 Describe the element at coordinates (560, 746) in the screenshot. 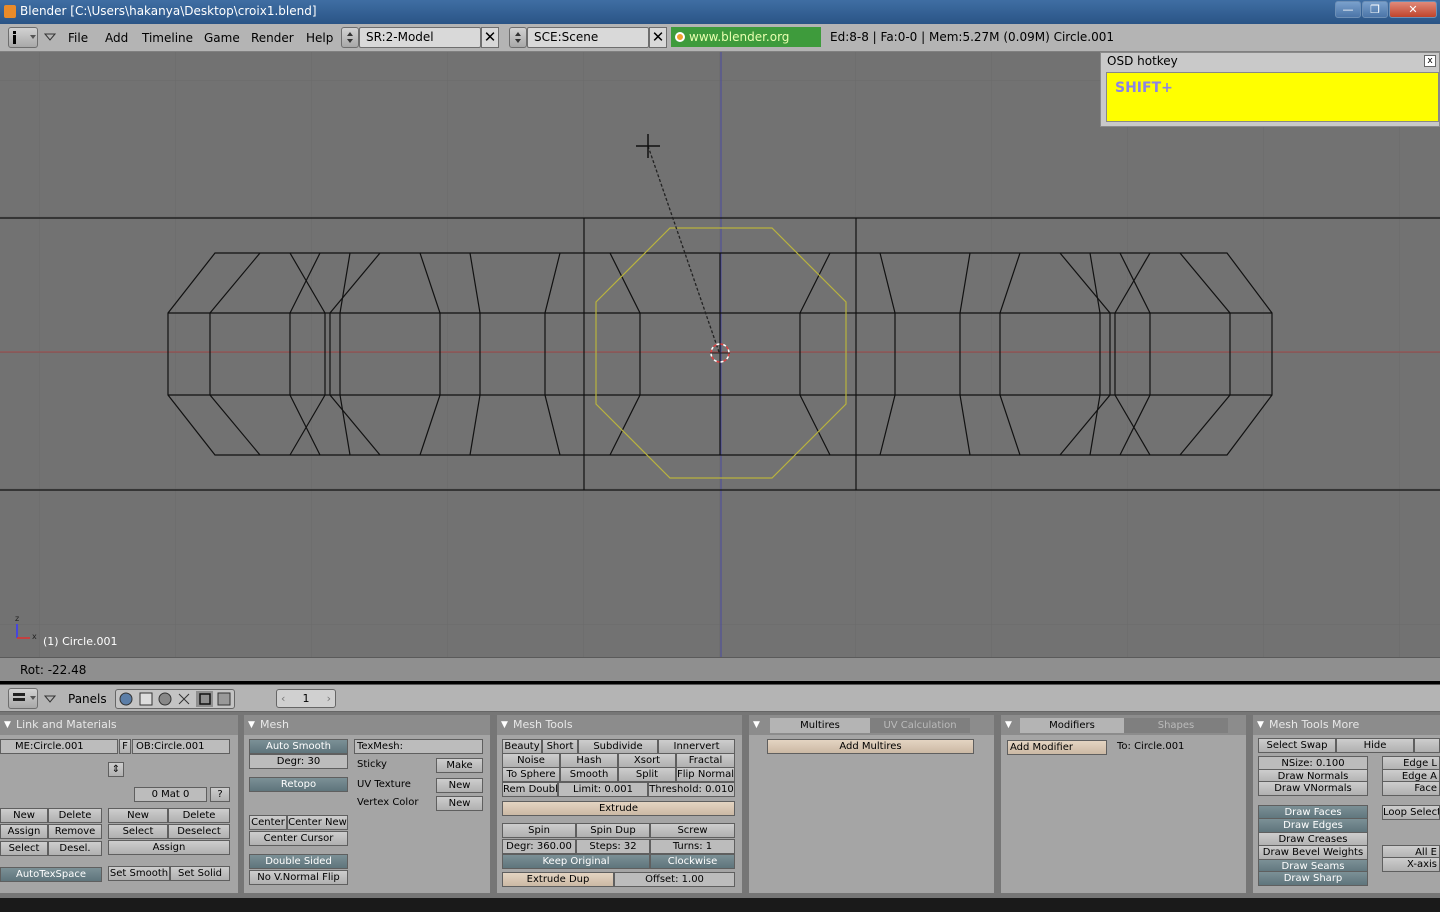

I see `short-toggle: Short` at that location.